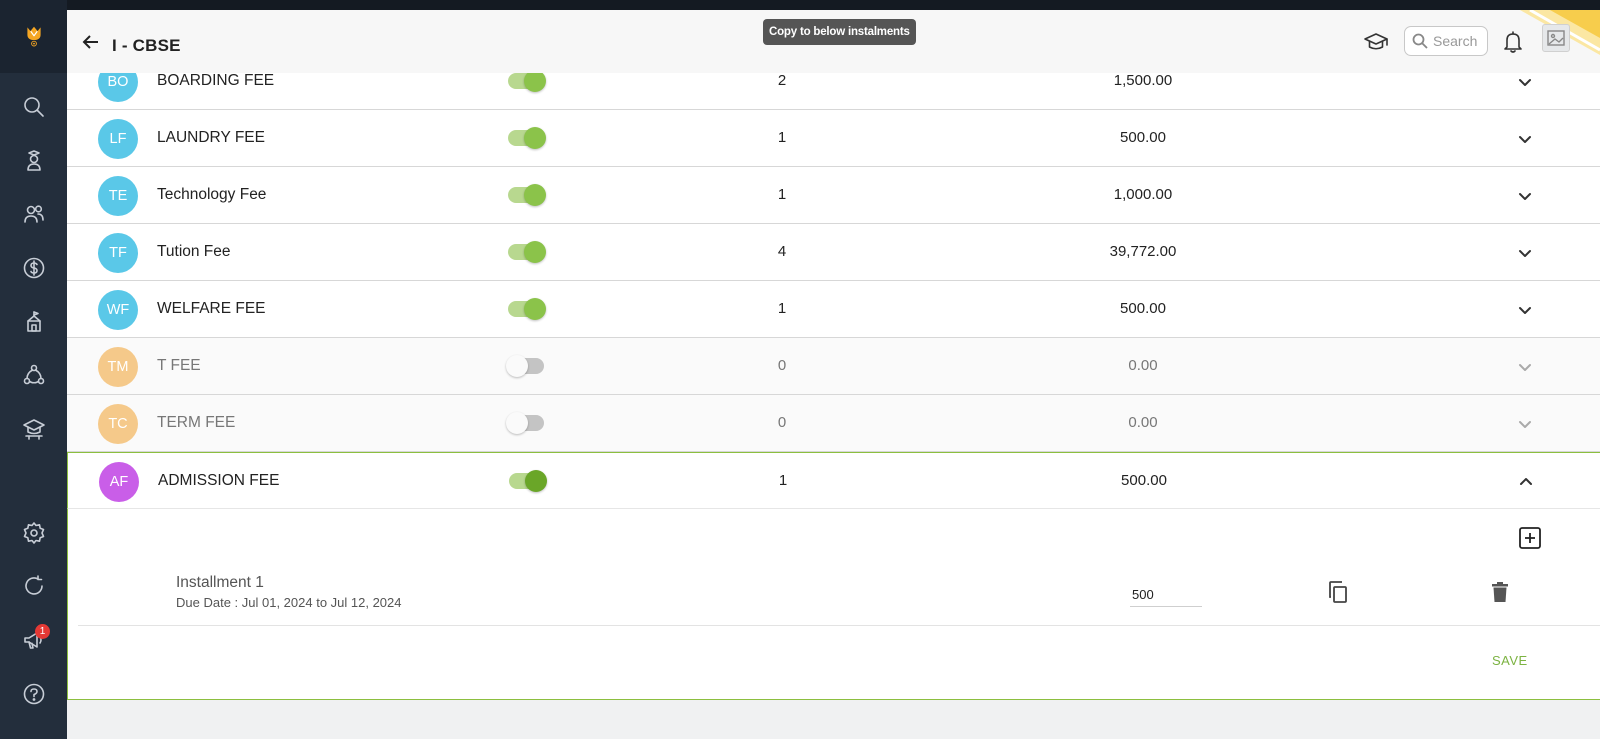 The height and width of the screenshot is (739, 1600). Describe the element at coordinates (833, 366) in the screenshot. I see `fee-row-t-fee: TM T FEE 0 0.00` at that location.